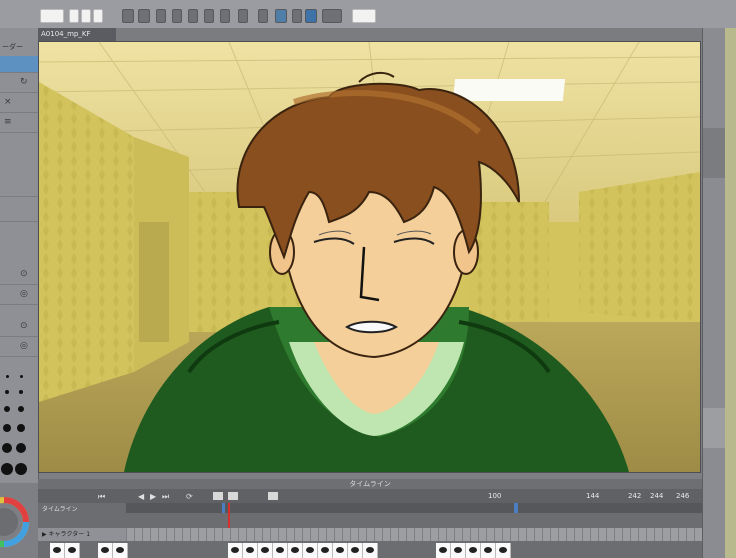 Image resolution: width=736 pixels, height=558 pixels. I want to click on clear-icon, so click(161, 16).